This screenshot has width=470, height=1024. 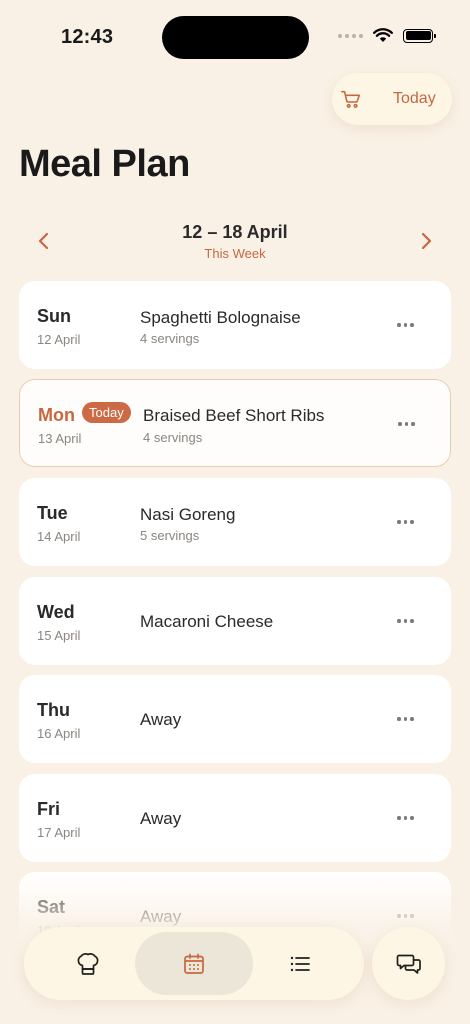 I want to click on cart-today-pill: Today, so click(x=392, y=99).